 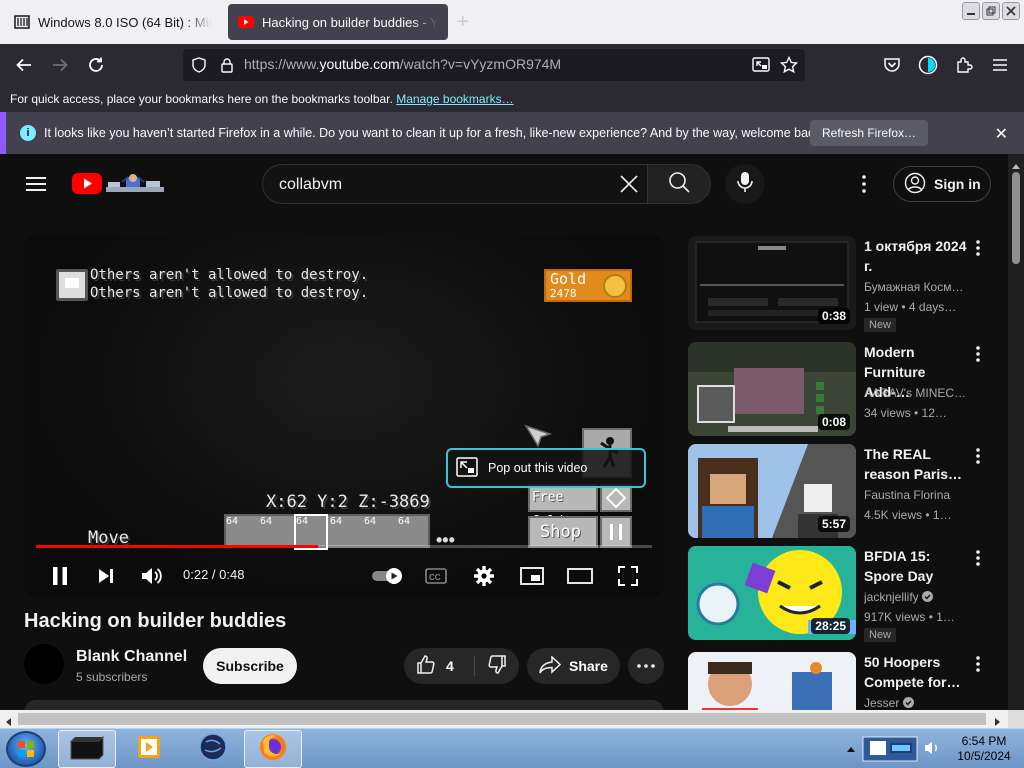 I want to click on next-icon, so click(x=106, y=576).